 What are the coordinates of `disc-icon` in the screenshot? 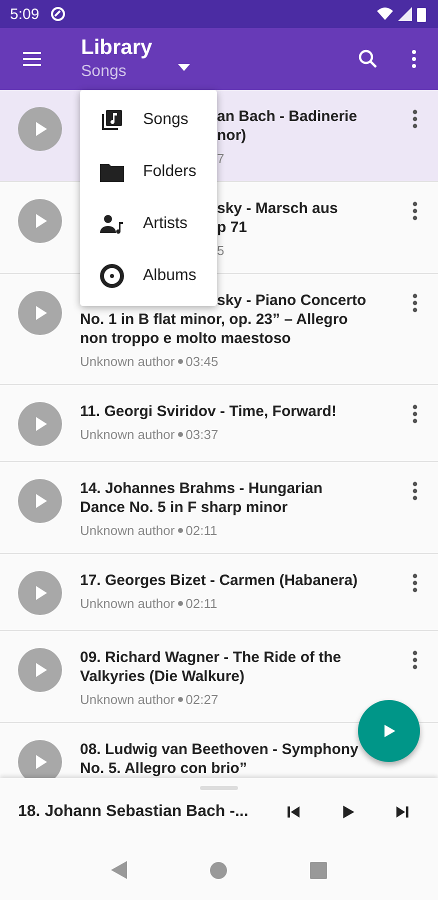 It's located at (112, 276).